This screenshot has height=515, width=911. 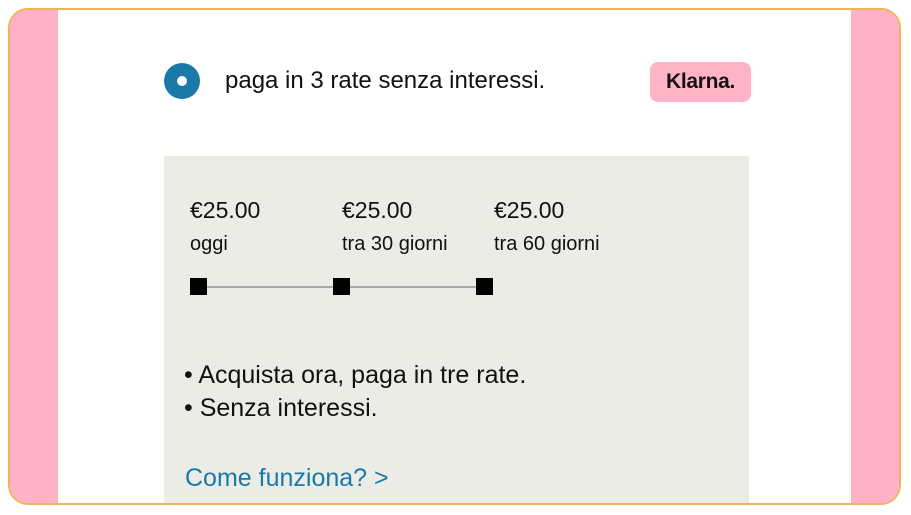 What do you see at coordinates (395, 244) in the screenshot?
I see `installment-date: tra 30 giorni` at bounding box center [395, 244].